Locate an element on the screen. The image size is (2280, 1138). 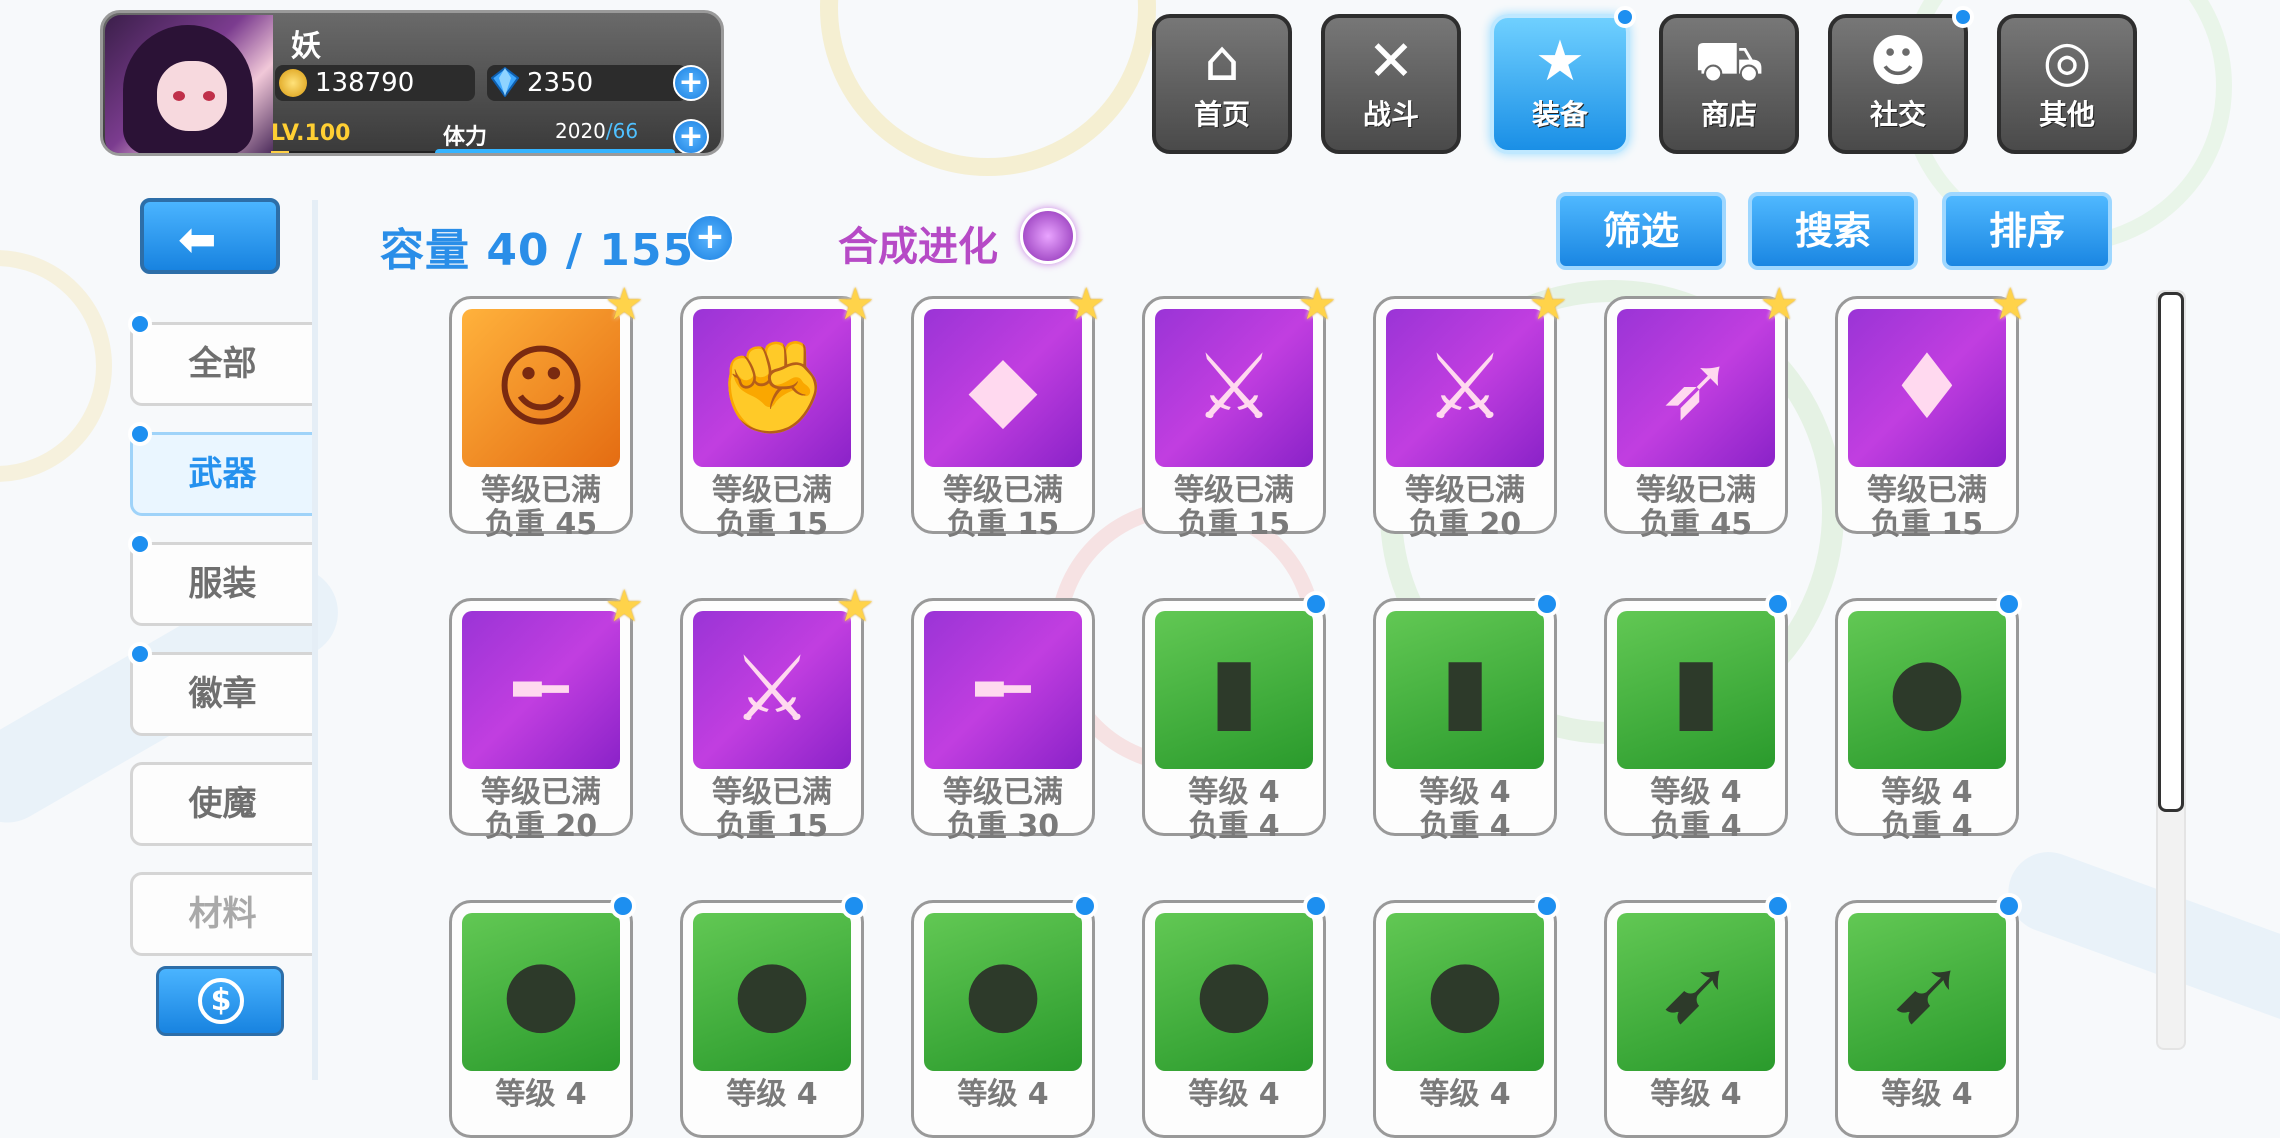
item-card: ╾ 等级已满 负重 30 is located at coordinates (1003, 721).